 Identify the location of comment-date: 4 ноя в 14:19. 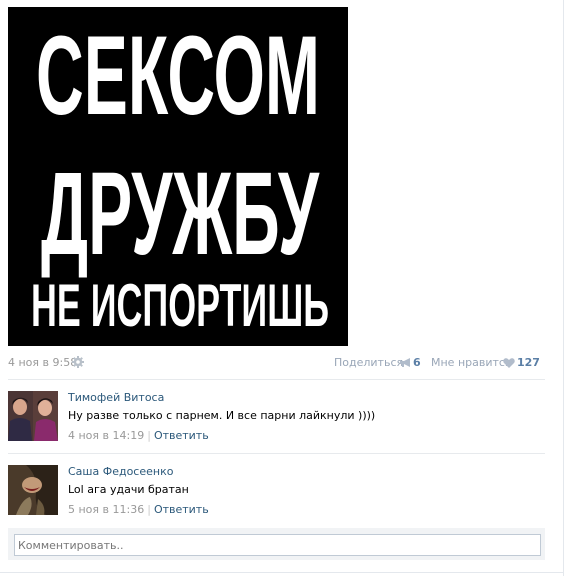
(106, 435).